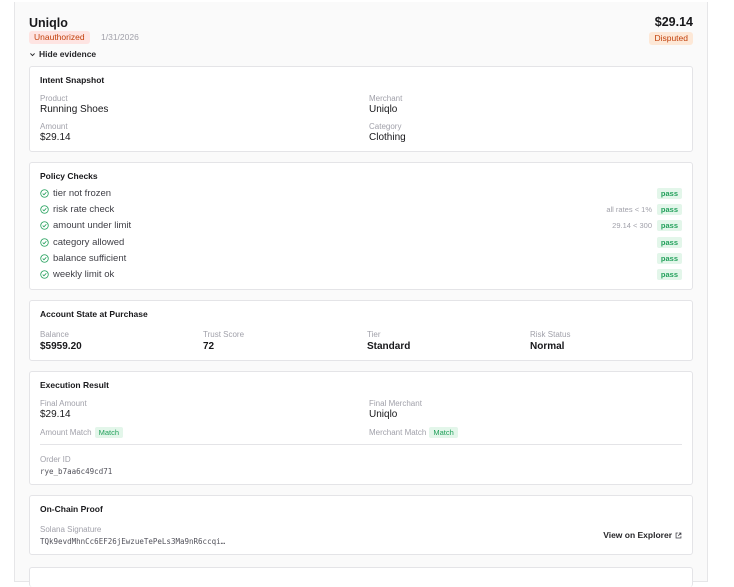  Describe the element at coordinates (63, 403) in the screenshot. I see `final-amount-label: Final Amount` at that location.